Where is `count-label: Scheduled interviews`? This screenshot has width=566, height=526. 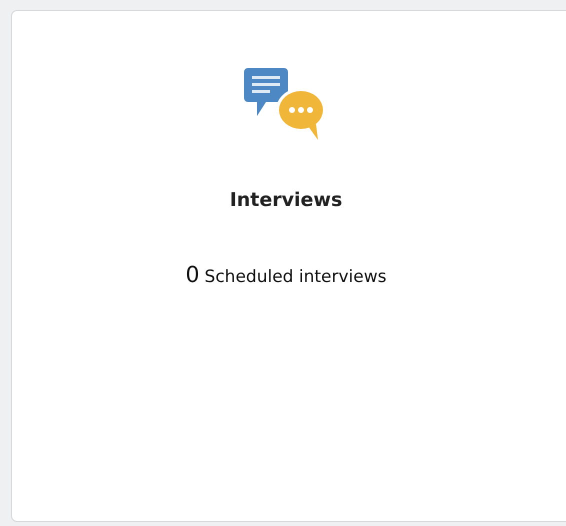 count-label: Scheduled interviews is located at coordinates (295, 277).